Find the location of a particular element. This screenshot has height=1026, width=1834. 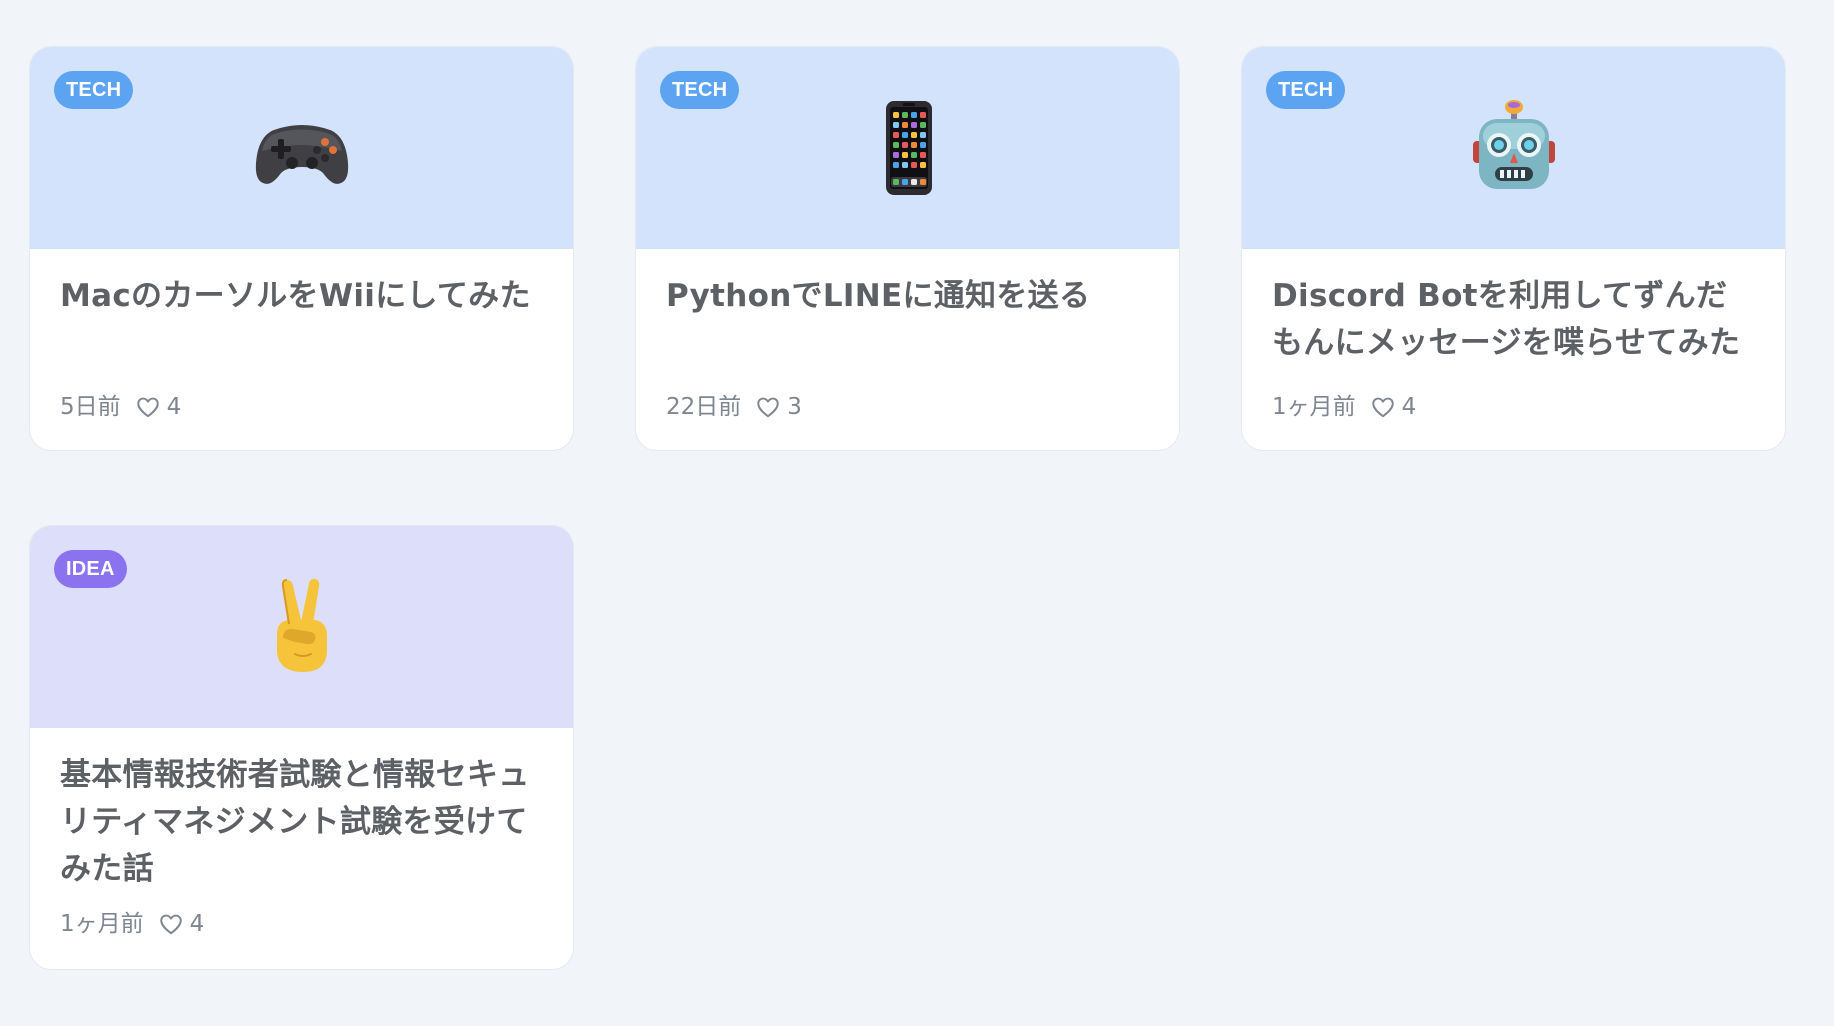

card-body: PythonでLINEに通知を送る 22日前 3 is located at coordinates (907, 349).